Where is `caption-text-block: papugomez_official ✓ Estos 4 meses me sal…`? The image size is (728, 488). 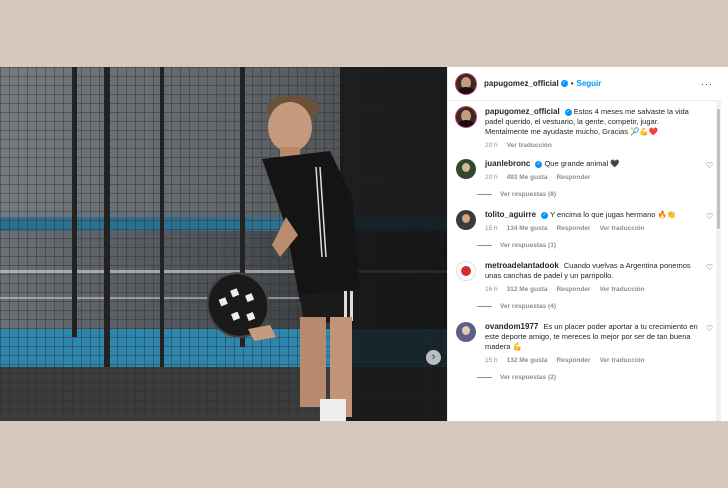 caption-text-block: papugomez_official ✓ Estos 4 meses me sal… is located at coordinates (592, 122).